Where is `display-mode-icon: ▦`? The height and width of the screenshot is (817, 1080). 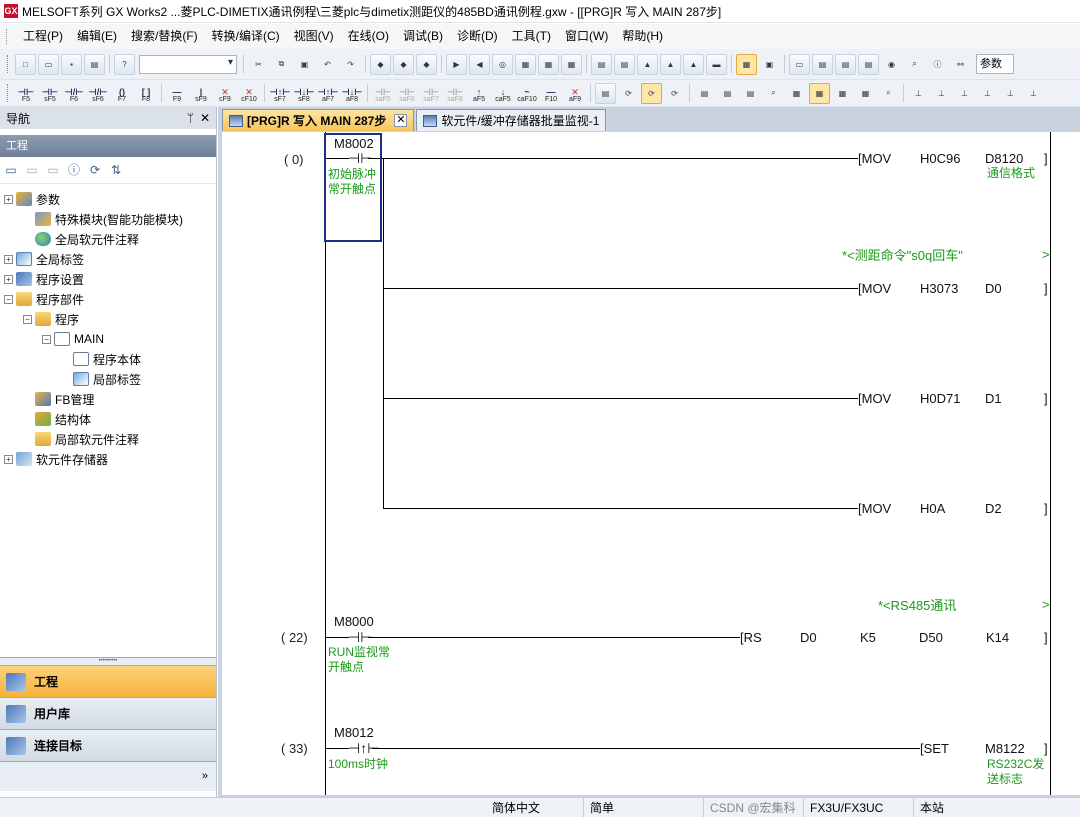 display-mode-icon: ▦ is located at coordinates (819, 93).